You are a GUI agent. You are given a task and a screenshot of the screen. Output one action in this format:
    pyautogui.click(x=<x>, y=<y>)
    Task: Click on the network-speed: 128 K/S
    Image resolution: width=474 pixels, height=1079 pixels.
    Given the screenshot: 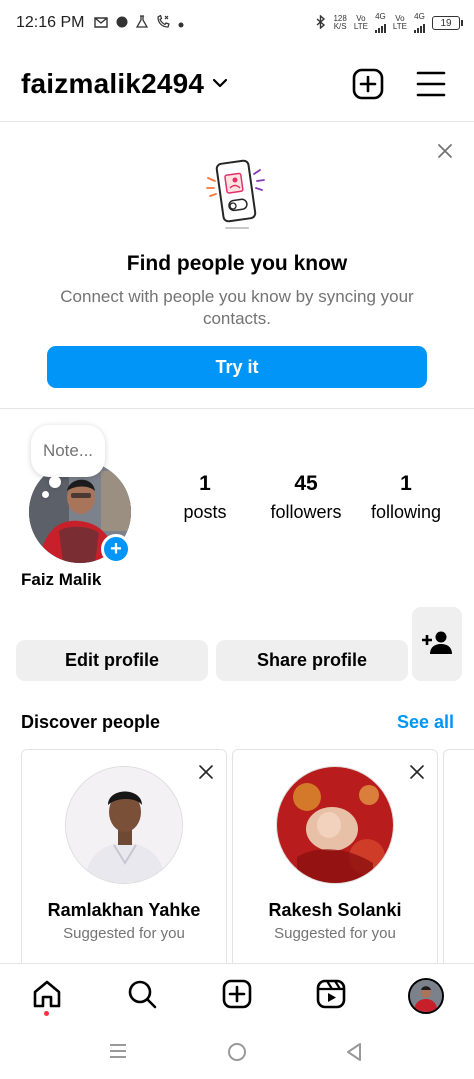 What is the action you would take?
    pyautogui.click(x=339, y=23)
    